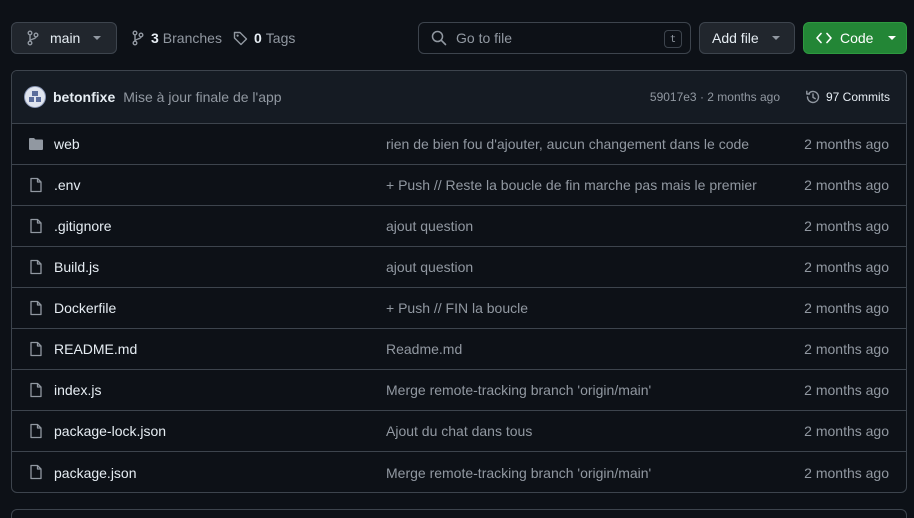 The height and width of the screenshot is (518, 914). I want to click on table-row: README.md Readme.md 2 months ago, so click(459, 349).